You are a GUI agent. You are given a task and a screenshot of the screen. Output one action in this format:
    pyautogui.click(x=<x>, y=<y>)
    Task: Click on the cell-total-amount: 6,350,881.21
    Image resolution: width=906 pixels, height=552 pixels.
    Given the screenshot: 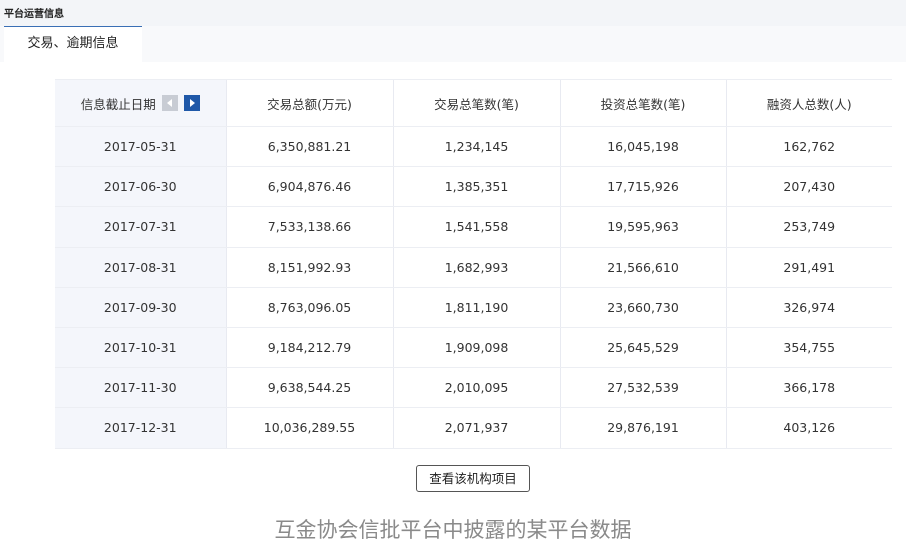 What is the action you would take?
    pyautogui.click(x=309, y=147)
    